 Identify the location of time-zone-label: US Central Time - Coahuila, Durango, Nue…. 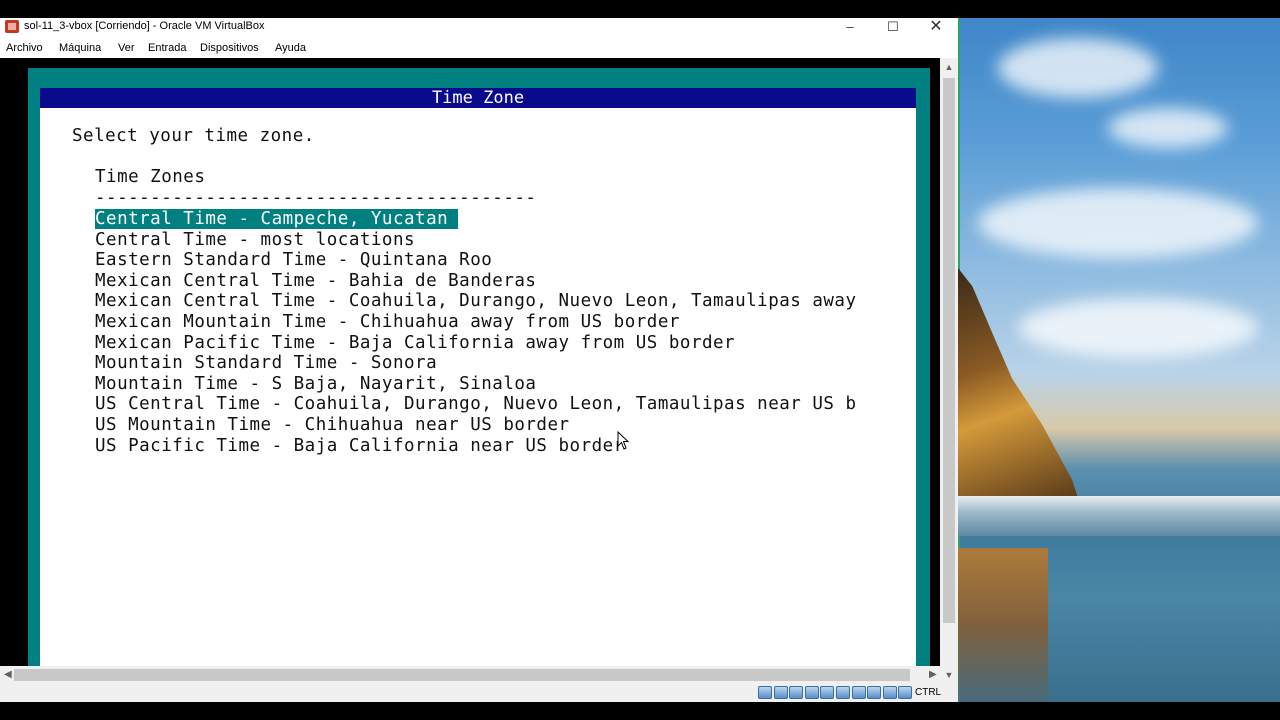
(476, 404).